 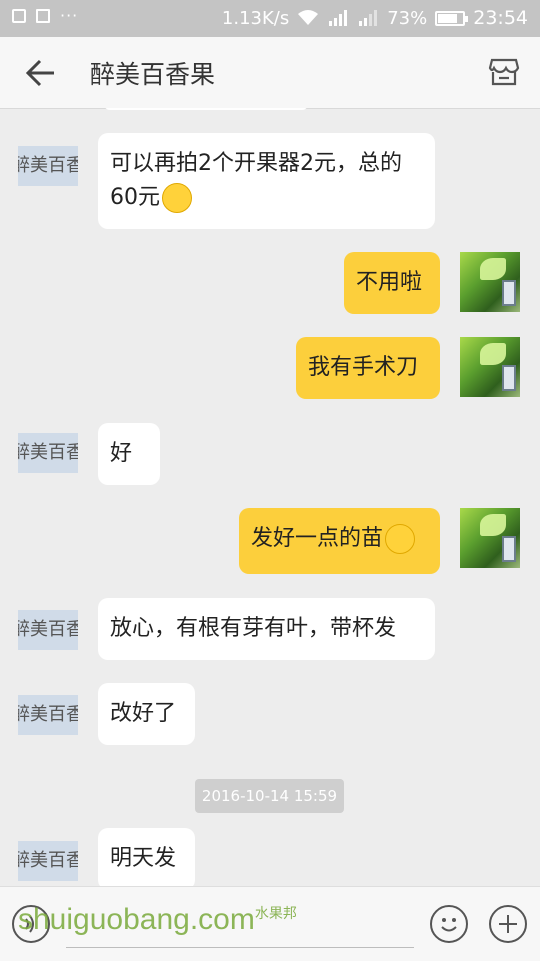 What do you see at coordinates (146, 714) in the screenshot?
I see `message-bubble: 改好了` at bounding box center [146, 714].